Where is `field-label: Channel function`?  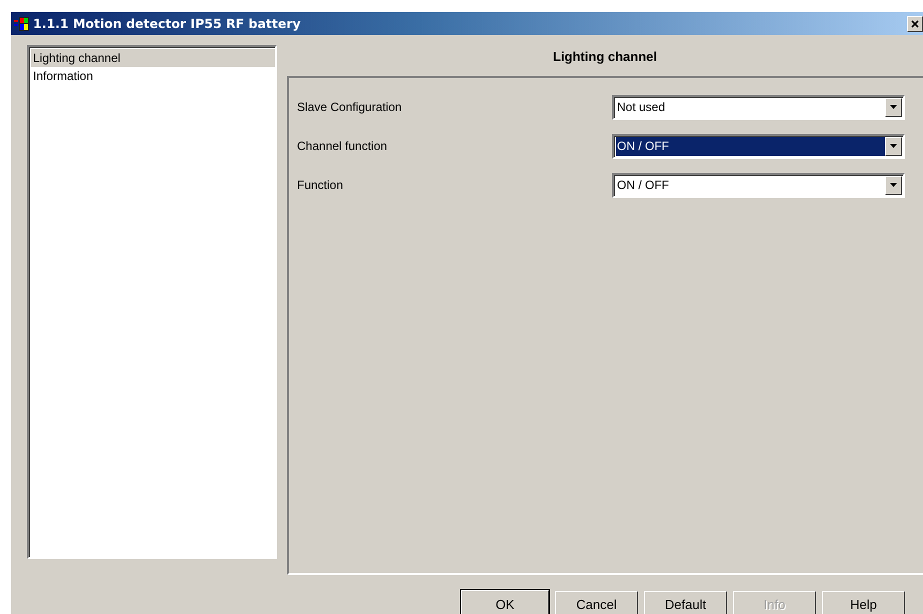 field-label: Channel function is located at coordinates (342, 146).